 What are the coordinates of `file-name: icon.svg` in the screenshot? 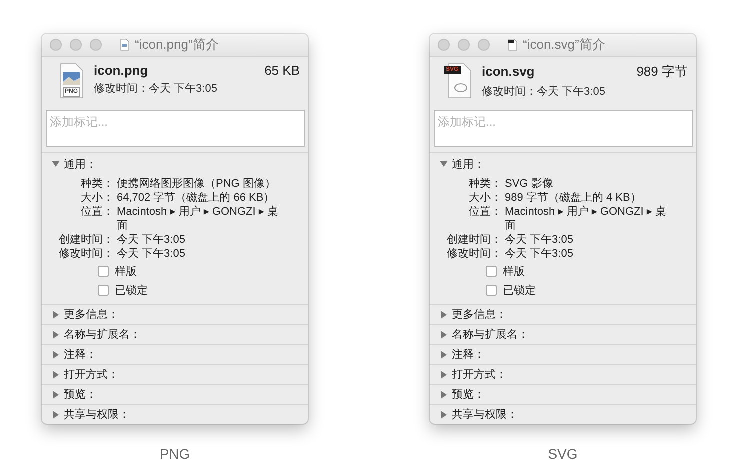 It's located at (508, 71).